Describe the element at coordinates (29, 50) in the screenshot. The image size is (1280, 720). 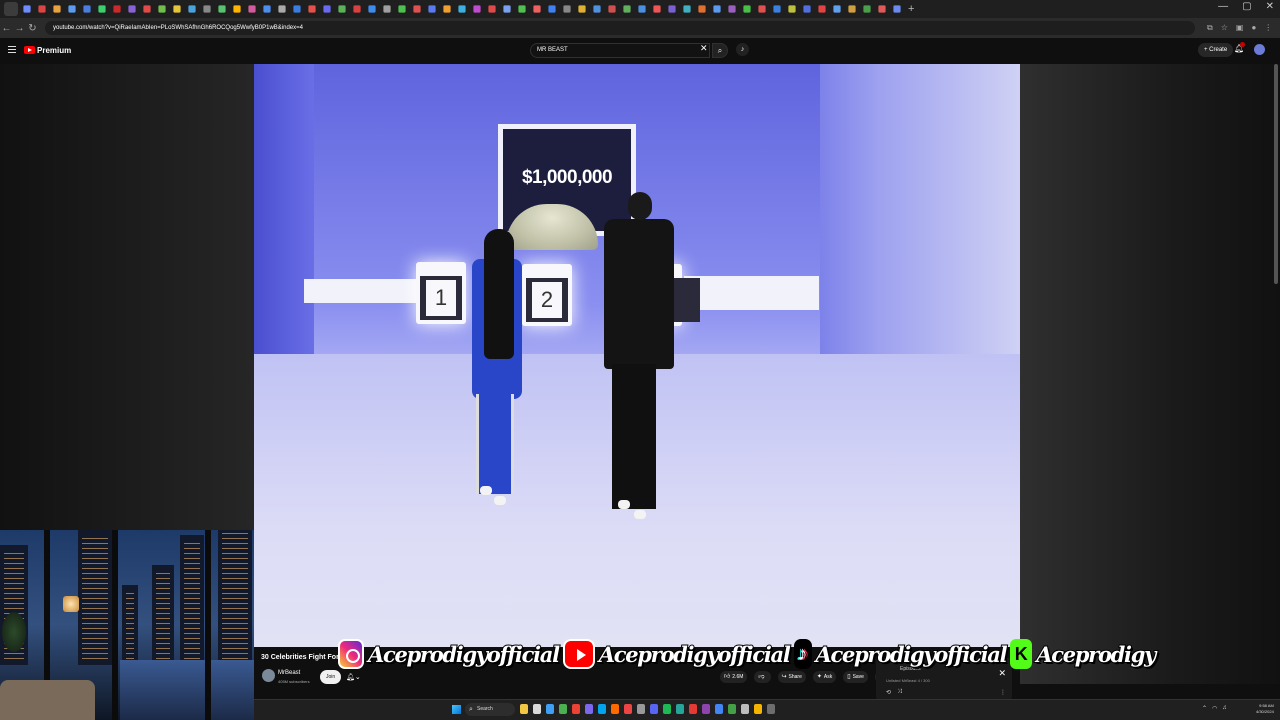
I see `youtube-logo-icon` at that location.